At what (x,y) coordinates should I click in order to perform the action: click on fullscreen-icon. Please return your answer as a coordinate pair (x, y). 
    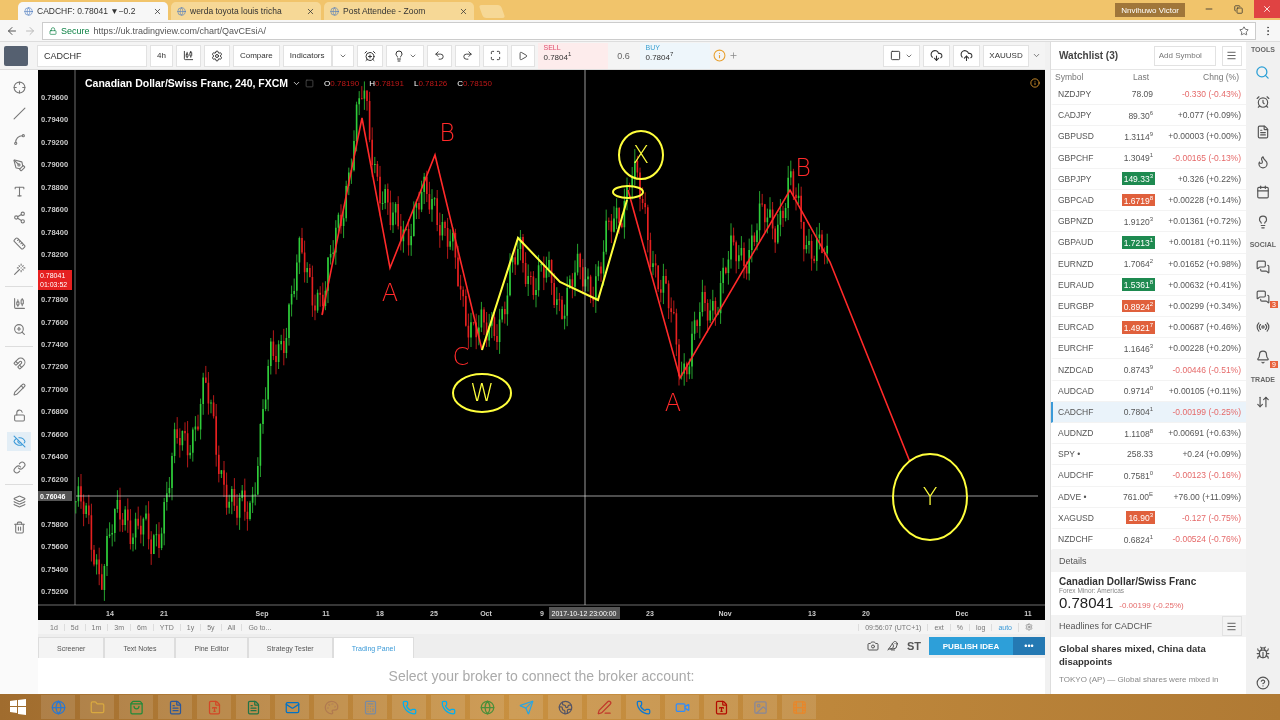
    Looking at the image, I should click on (495, 55).